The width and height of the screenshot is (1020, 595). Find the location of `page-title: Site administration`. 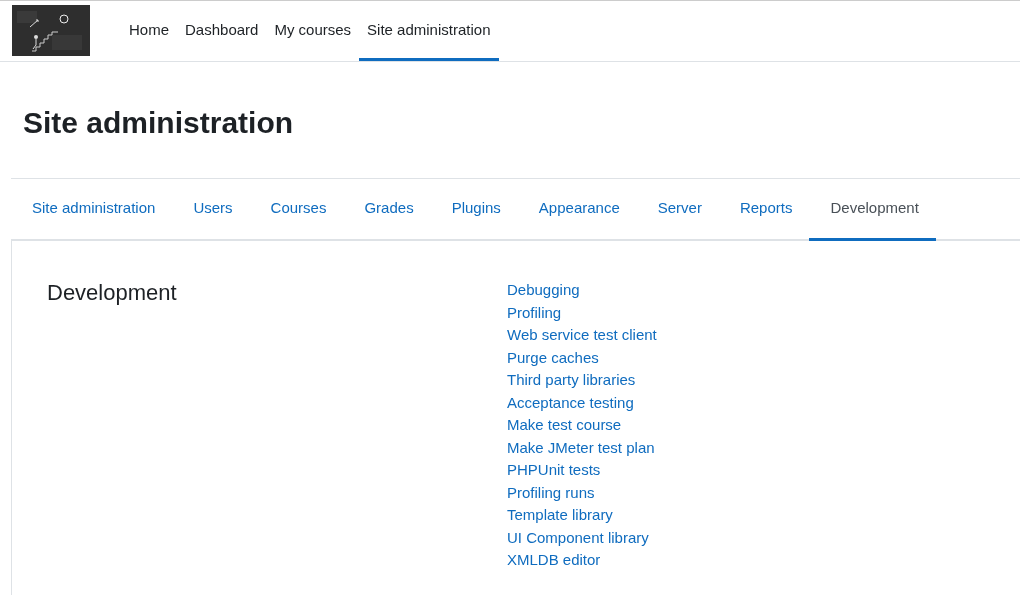

page-title: Site administration is located at coordinates (158, 123).